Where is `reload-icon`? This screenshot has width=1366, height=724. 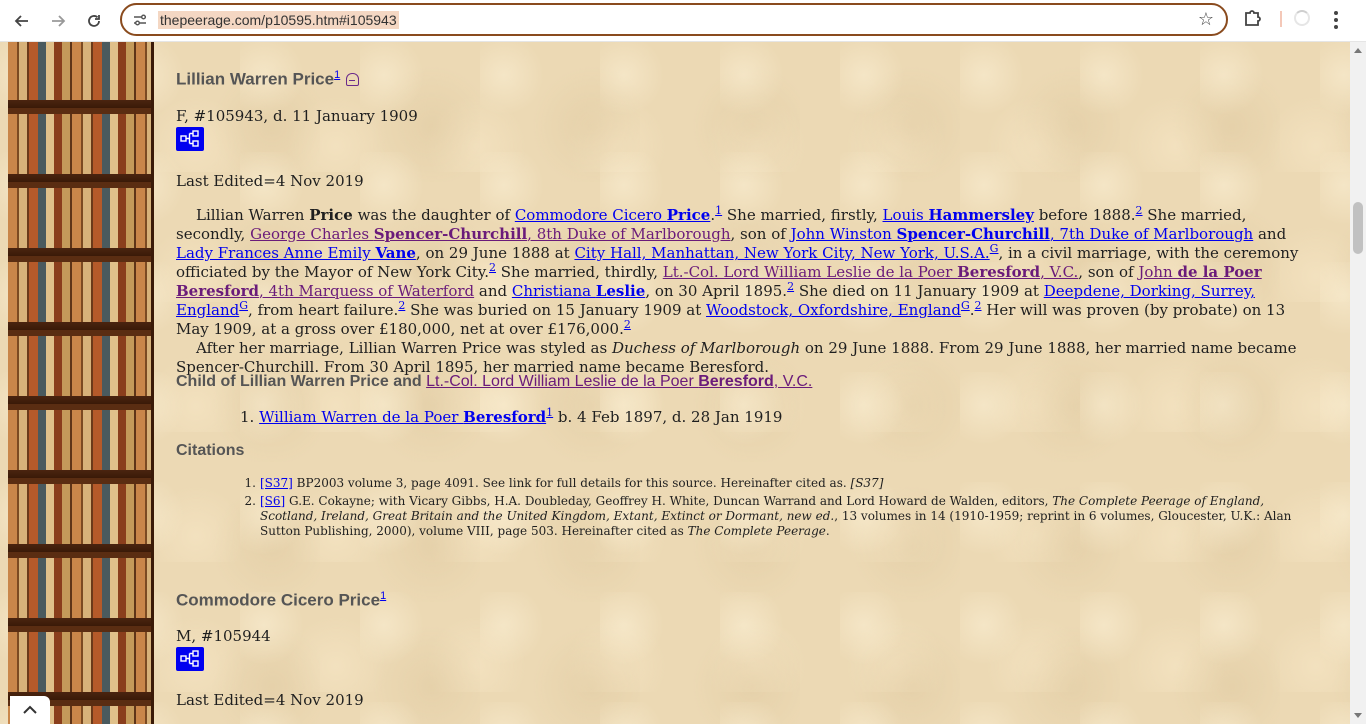 reload-icon is located at coordinates (94, 21).